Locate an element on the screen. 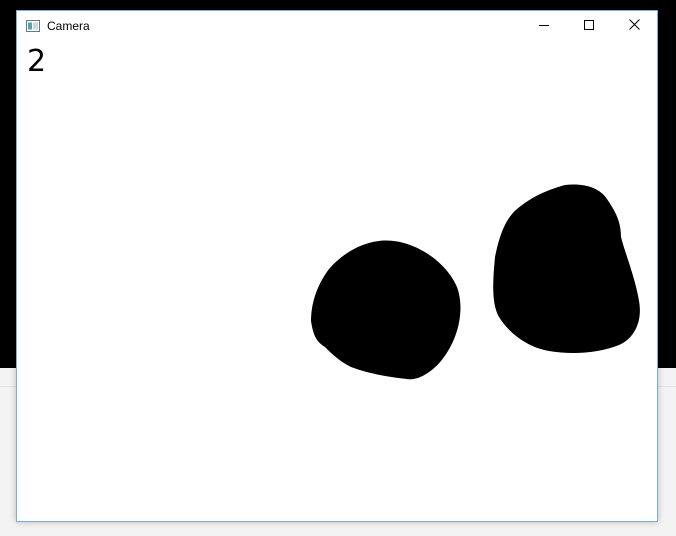 The image size is (676, 536). maximize-icon is located at coordinates (589, 26).